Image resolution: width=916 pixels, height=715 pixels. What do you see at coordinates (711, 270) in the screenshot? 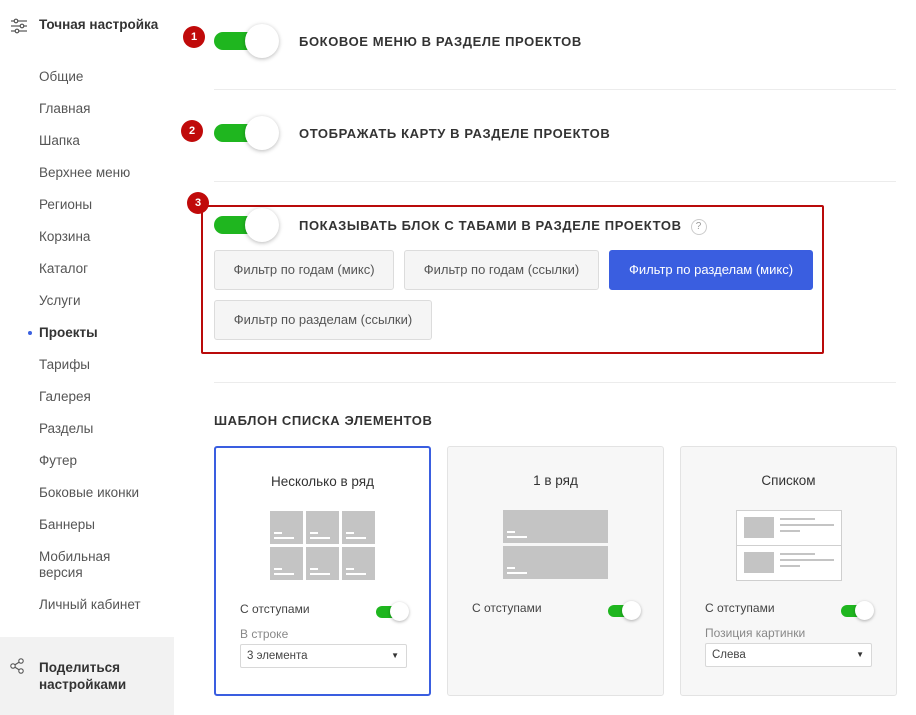
I see `tab-filter-sections-mix: Фильтр по разделам (микс)` at bounding box center [711, 270].